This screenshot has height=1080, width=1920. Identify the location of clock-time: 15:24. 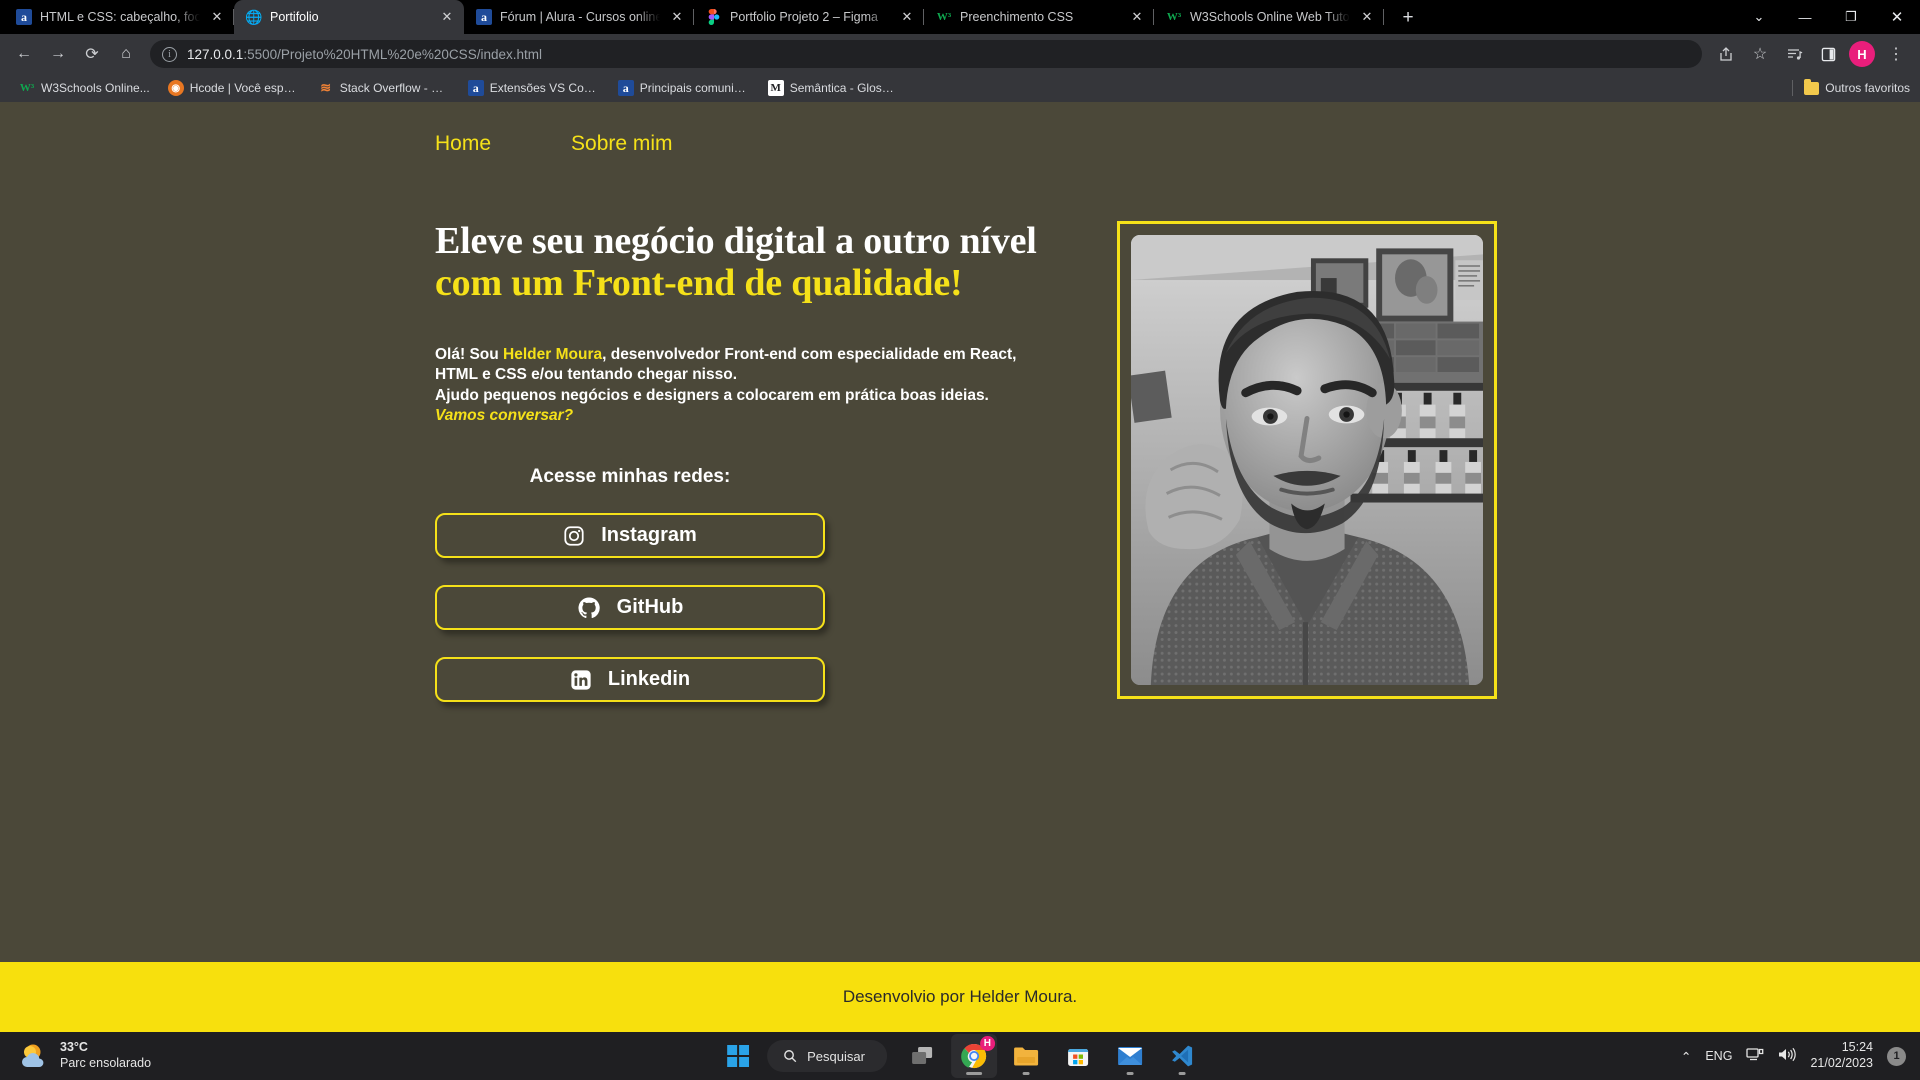
(1857, 1047).